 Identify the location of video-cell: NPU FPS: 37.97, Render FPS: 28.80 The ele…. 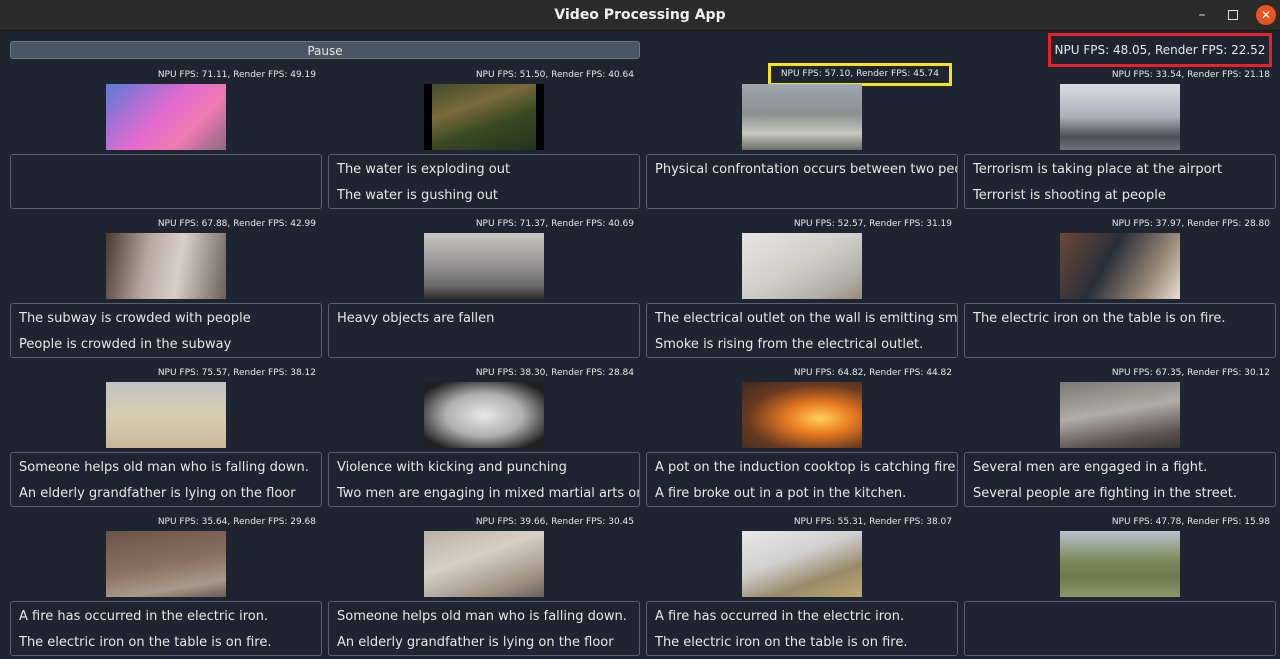
(1120, 289).